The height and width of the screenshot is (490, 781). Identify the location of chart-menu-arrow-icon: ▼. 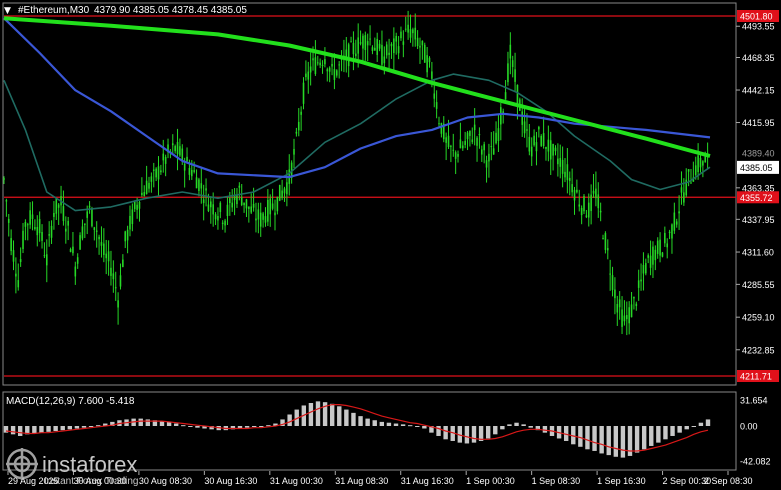
(7, 11).